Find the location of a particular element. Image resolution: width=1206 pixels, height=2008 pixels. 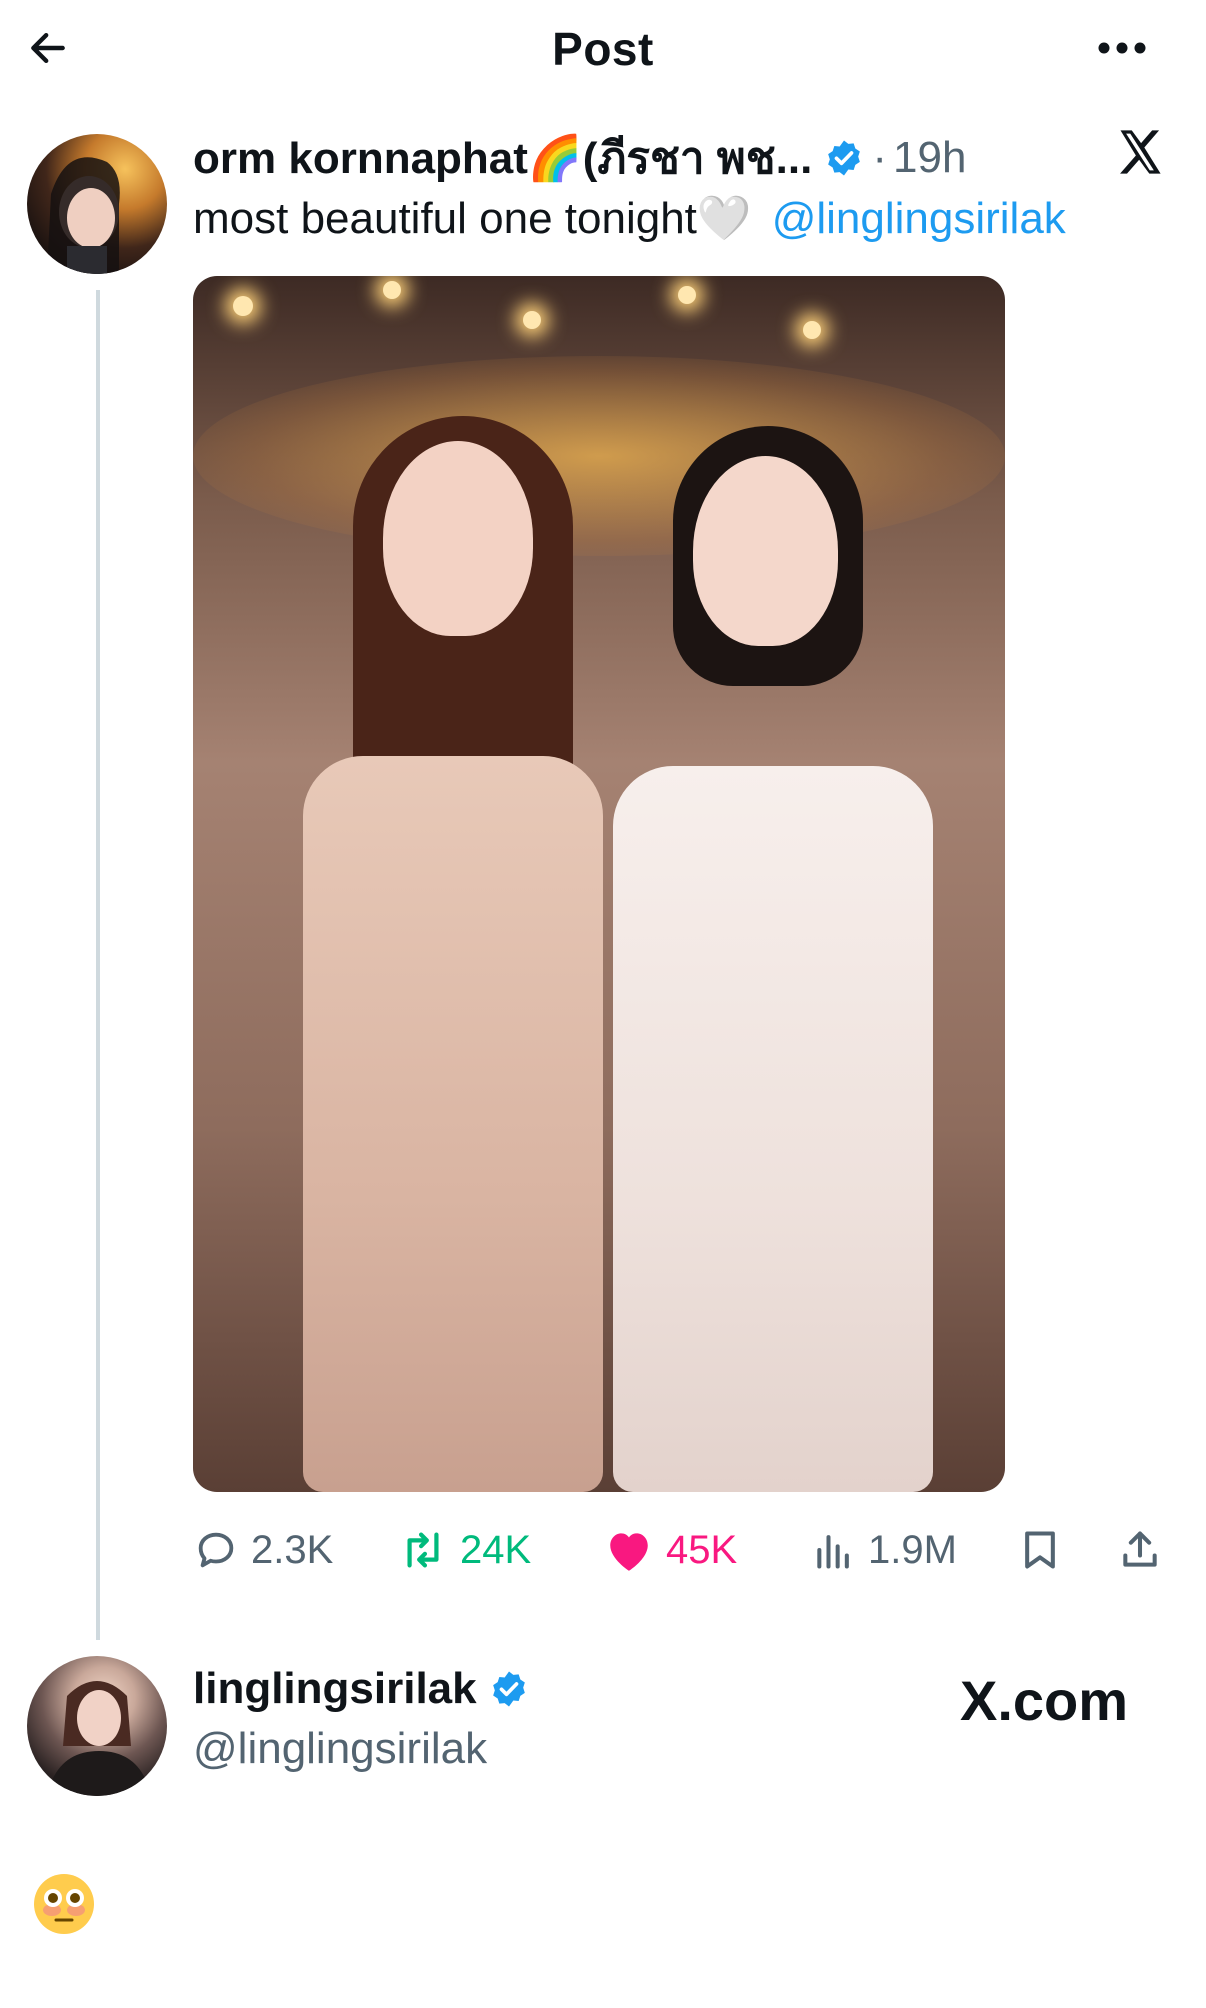

share-button is located at coordinates (1146, 1550).